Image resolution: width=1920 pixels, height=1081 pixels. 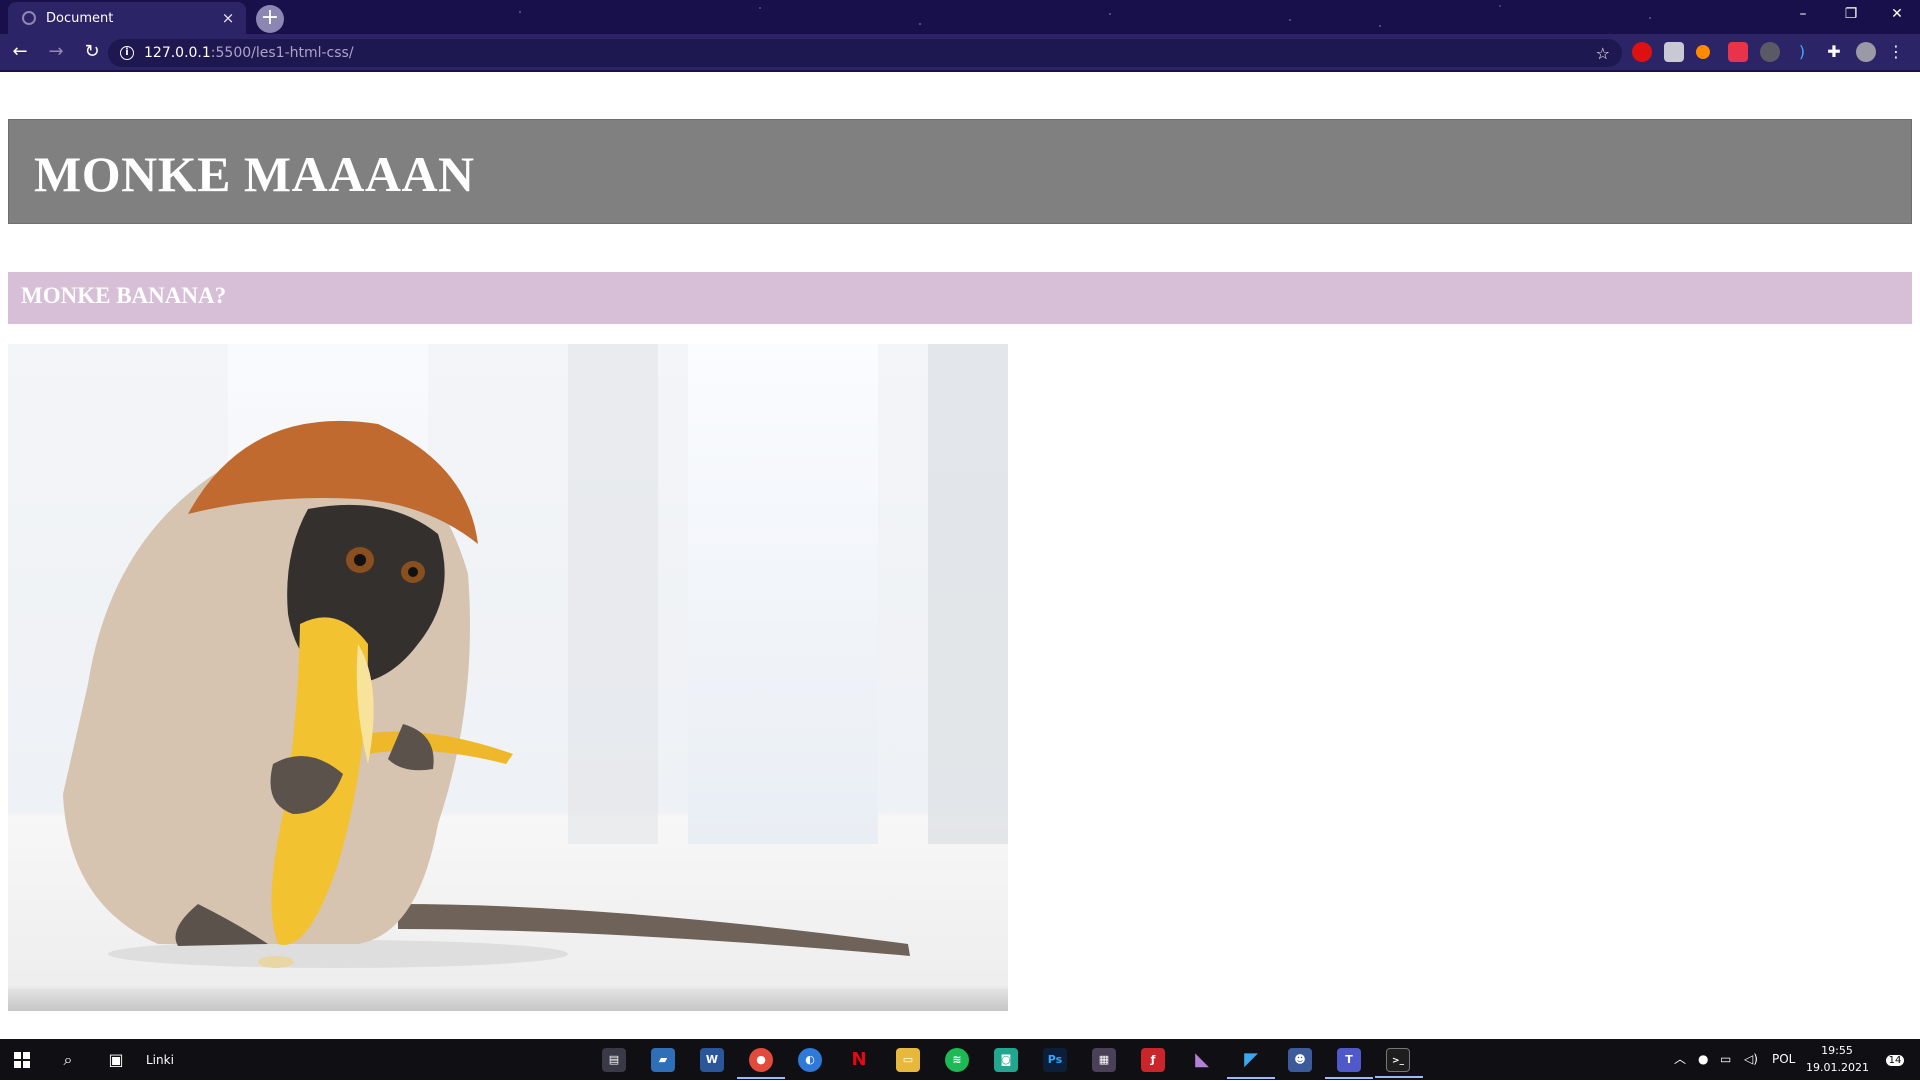 I want to click on back-button: ←, so click(x=20, y=52).